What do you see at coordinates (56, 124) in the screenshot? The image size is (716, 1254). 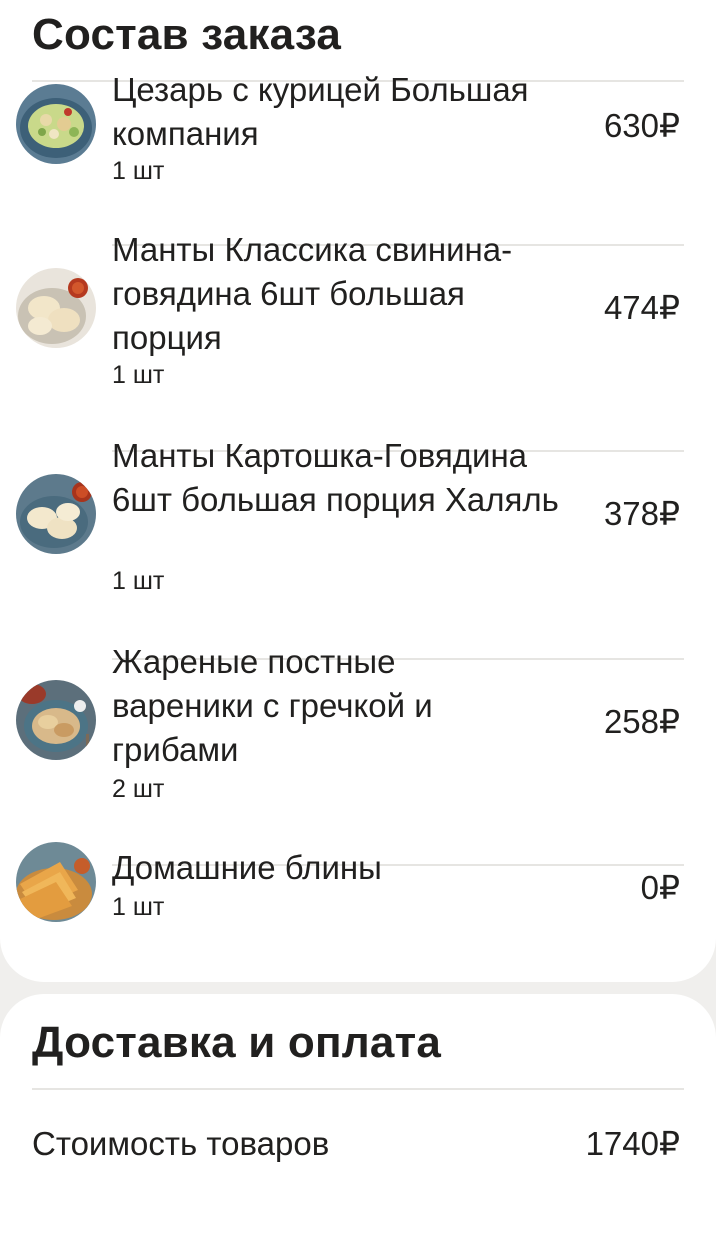 I see `caesar-salad-image` at bounding box center [56, 124].